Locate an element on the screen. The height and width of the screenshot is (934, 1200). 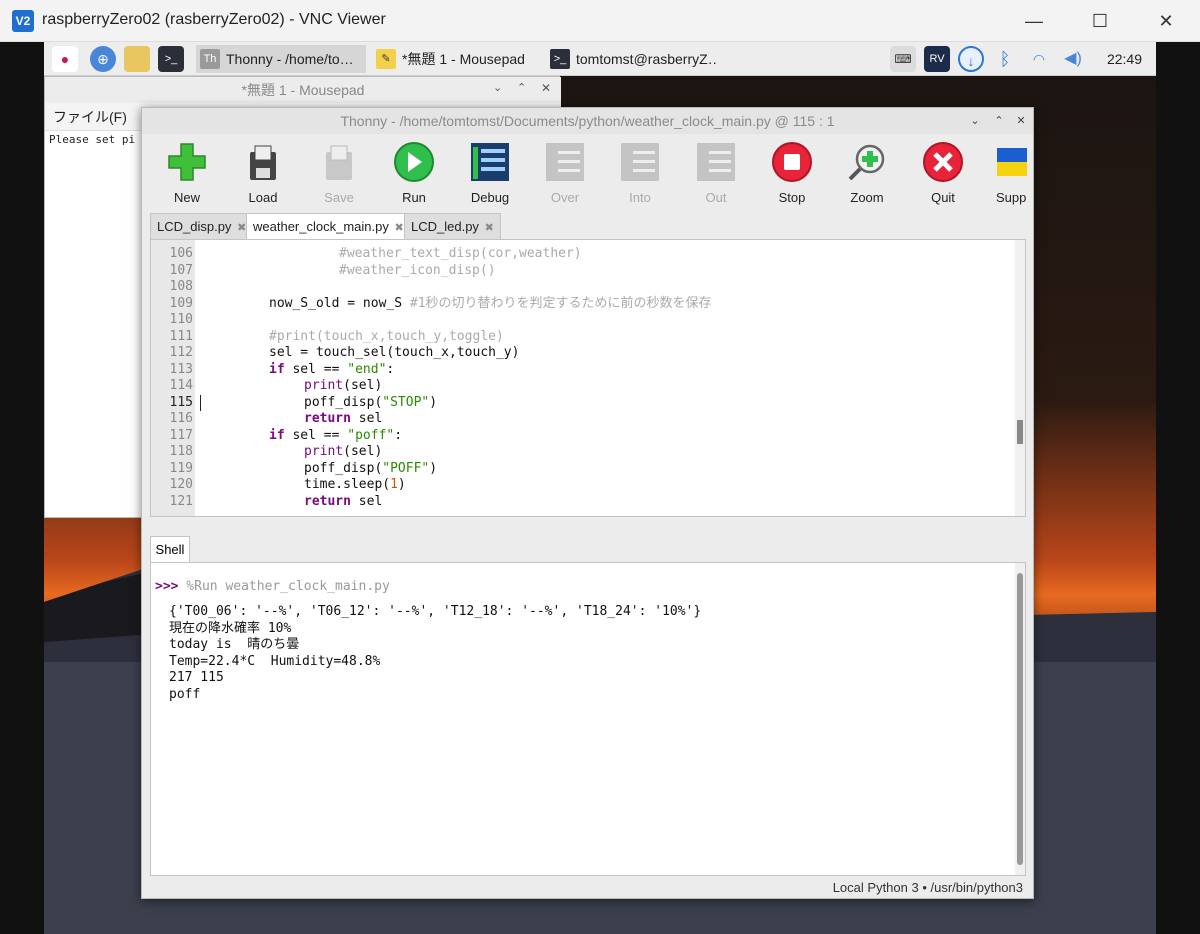
step-out-label: Out is located at coordinates (716, 197).